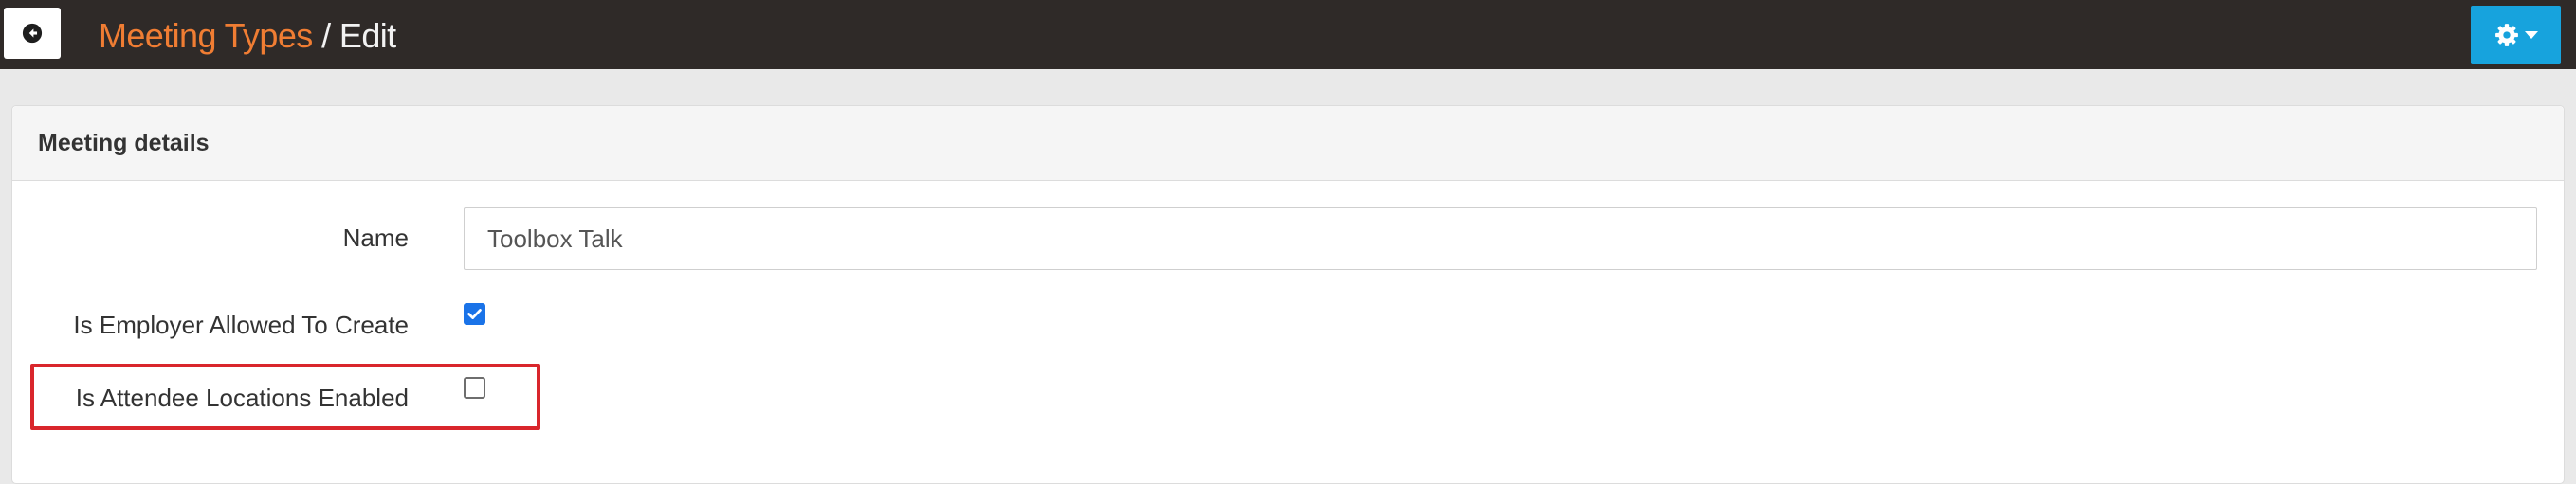 The width and height of the screenshot is (2576, 484). I want to click on breadcrumb-current-page: Edit, so click(367, 35).